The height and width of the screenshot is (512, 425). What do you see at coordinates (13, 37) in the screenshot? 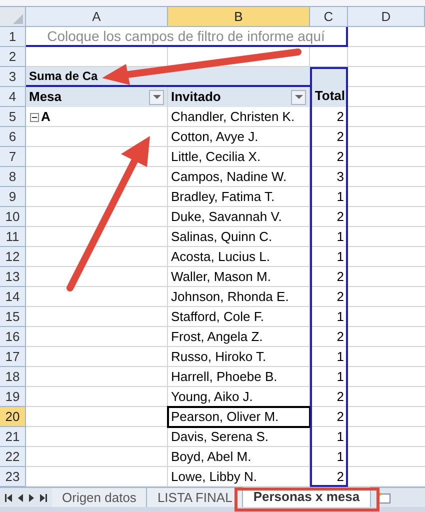
I see `row-header: 1` at bounding box center [13, 37].